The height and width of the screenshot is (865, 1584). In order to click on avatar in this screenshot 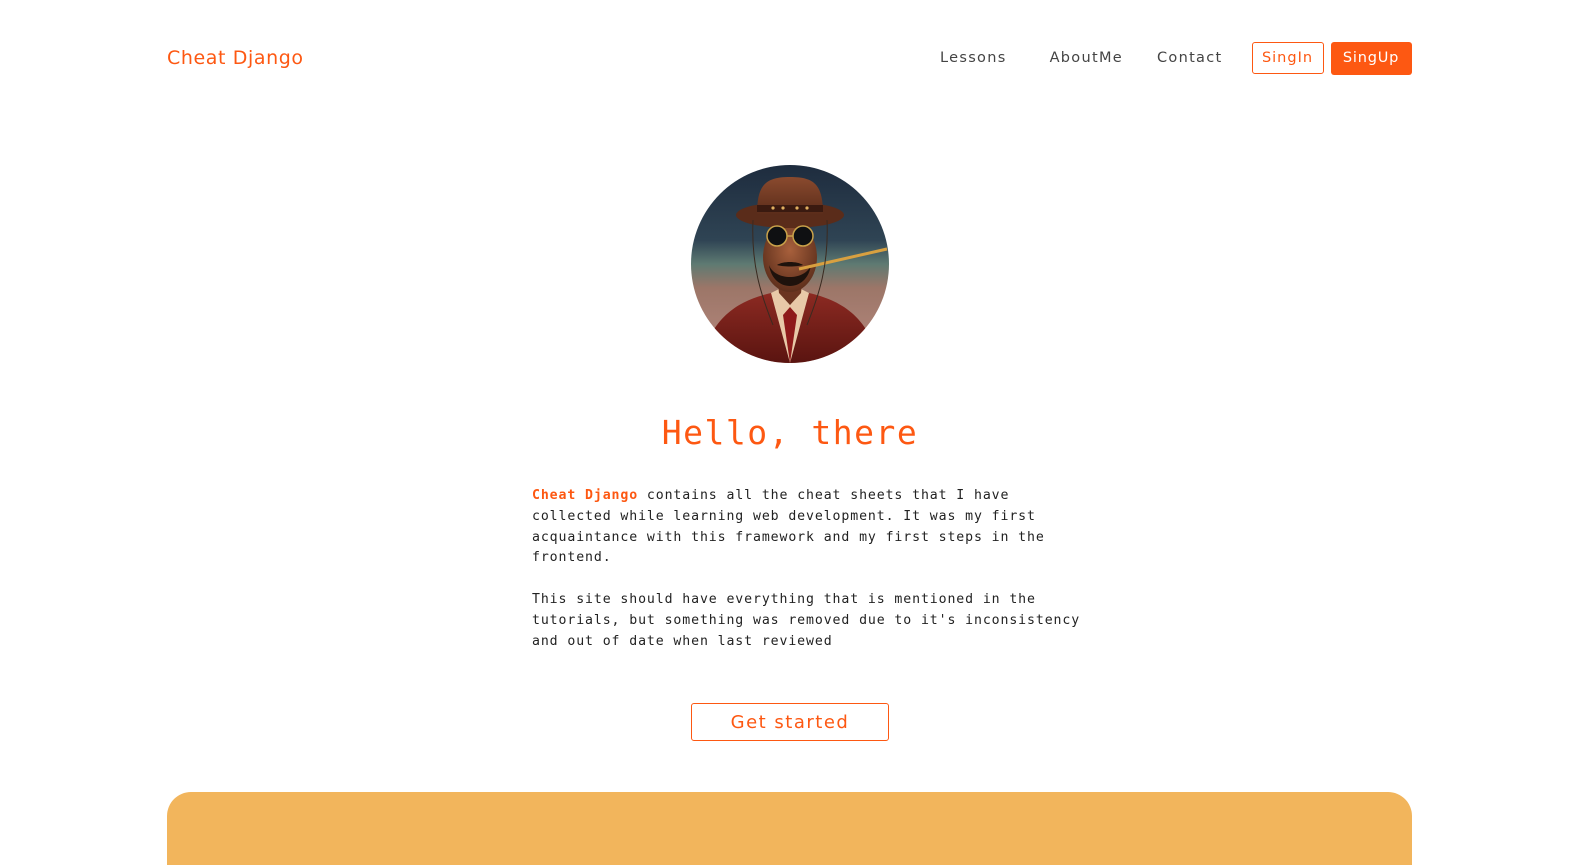, I will do `click(790, 264)`.